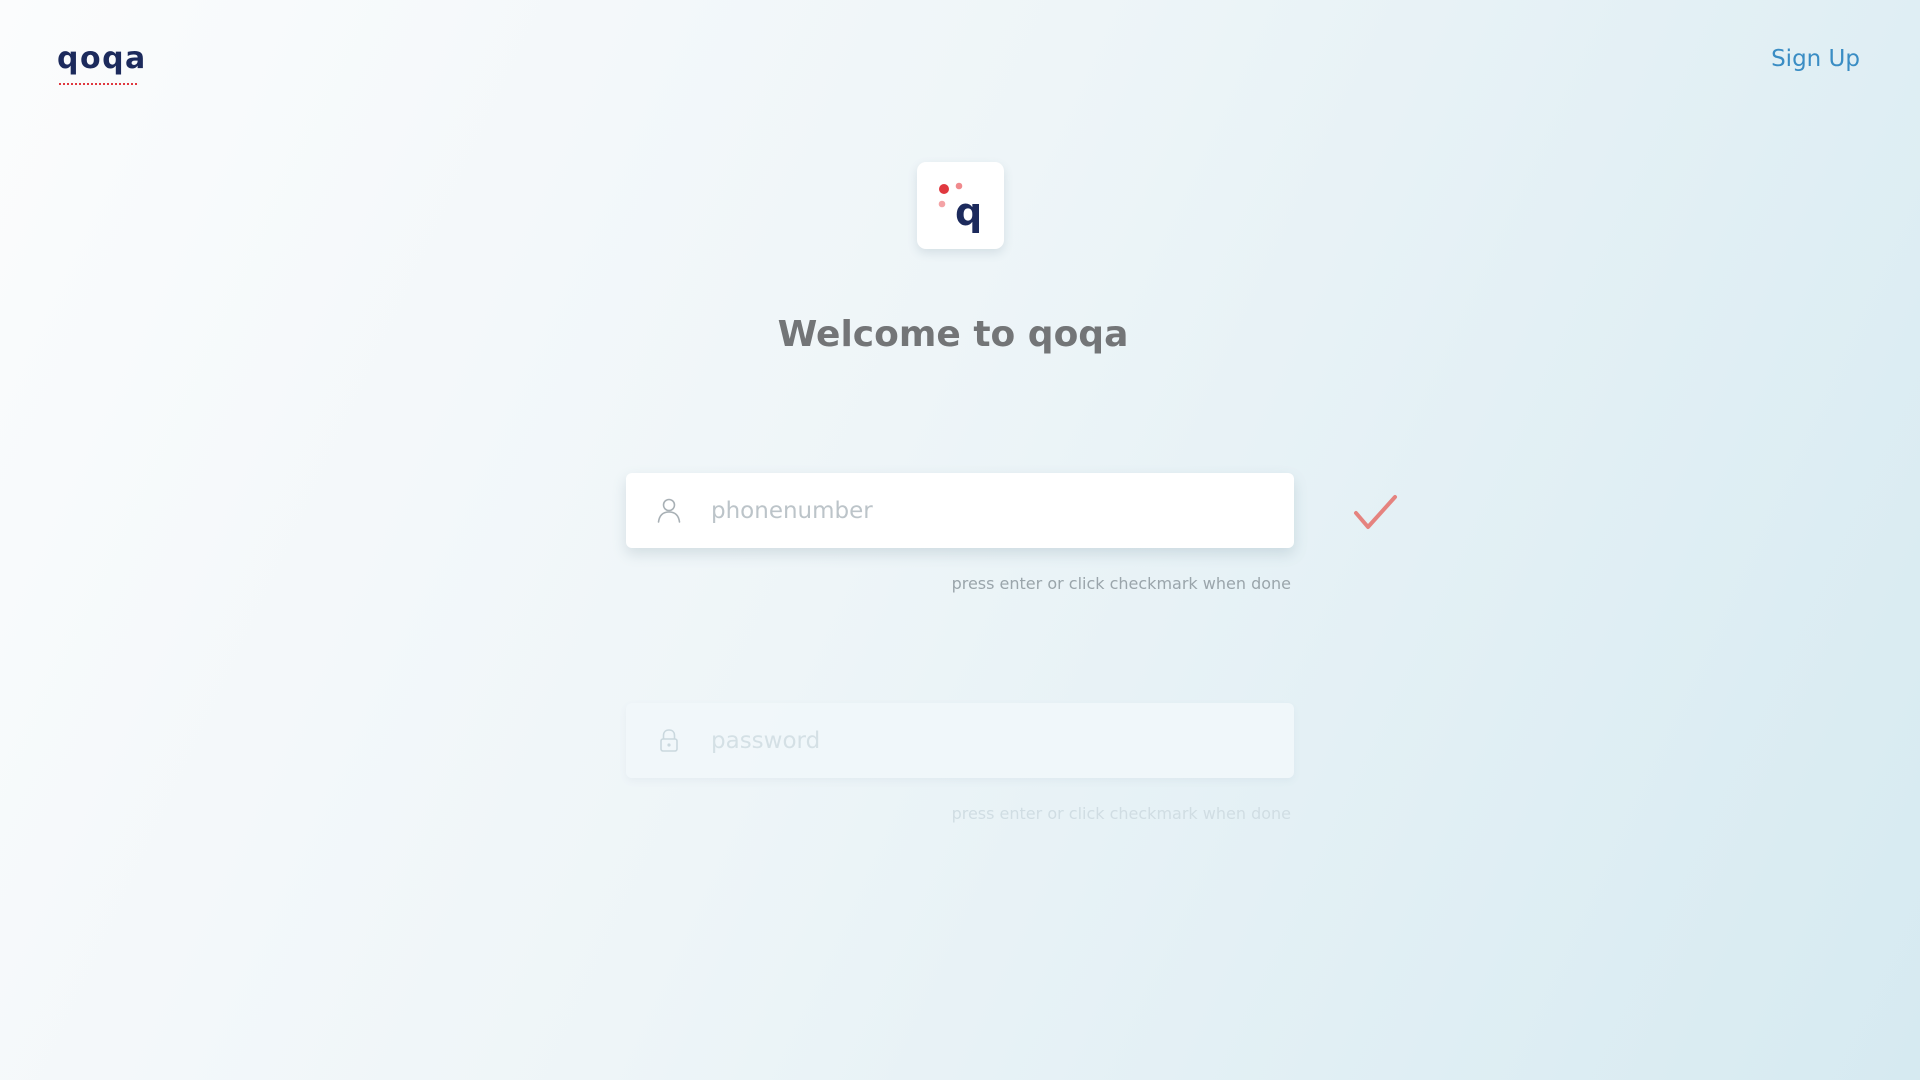  Describe the element at coordinates (991, 510) in the screenshot. I see `phonenumber-input` at that location.